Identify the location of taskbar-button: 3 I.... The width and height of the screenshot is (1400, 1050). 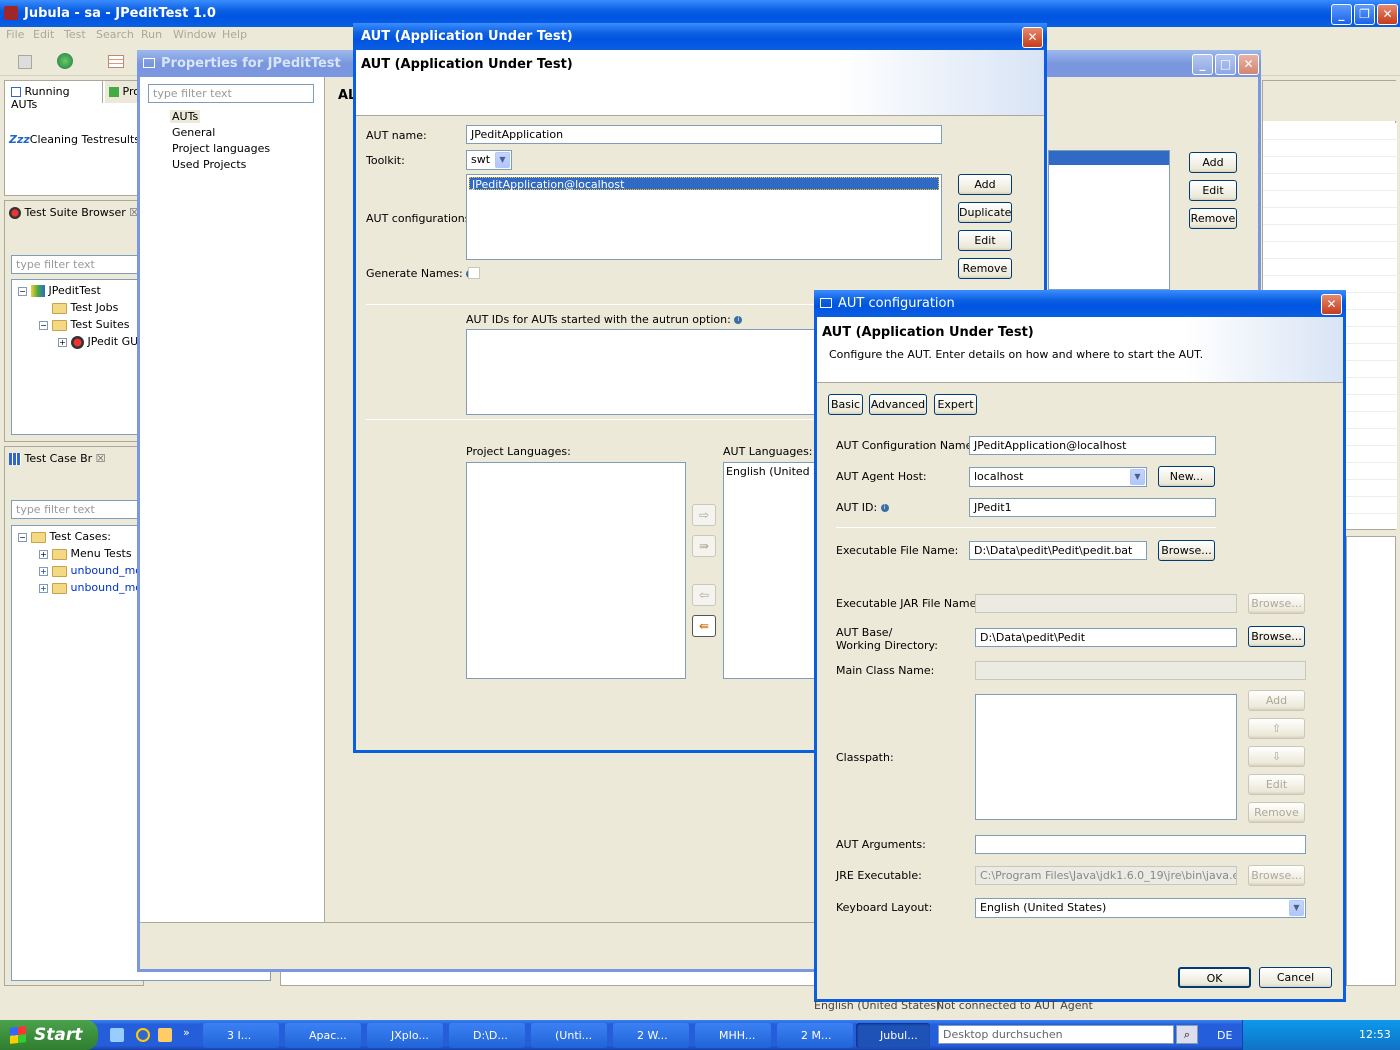
(241, 1035).